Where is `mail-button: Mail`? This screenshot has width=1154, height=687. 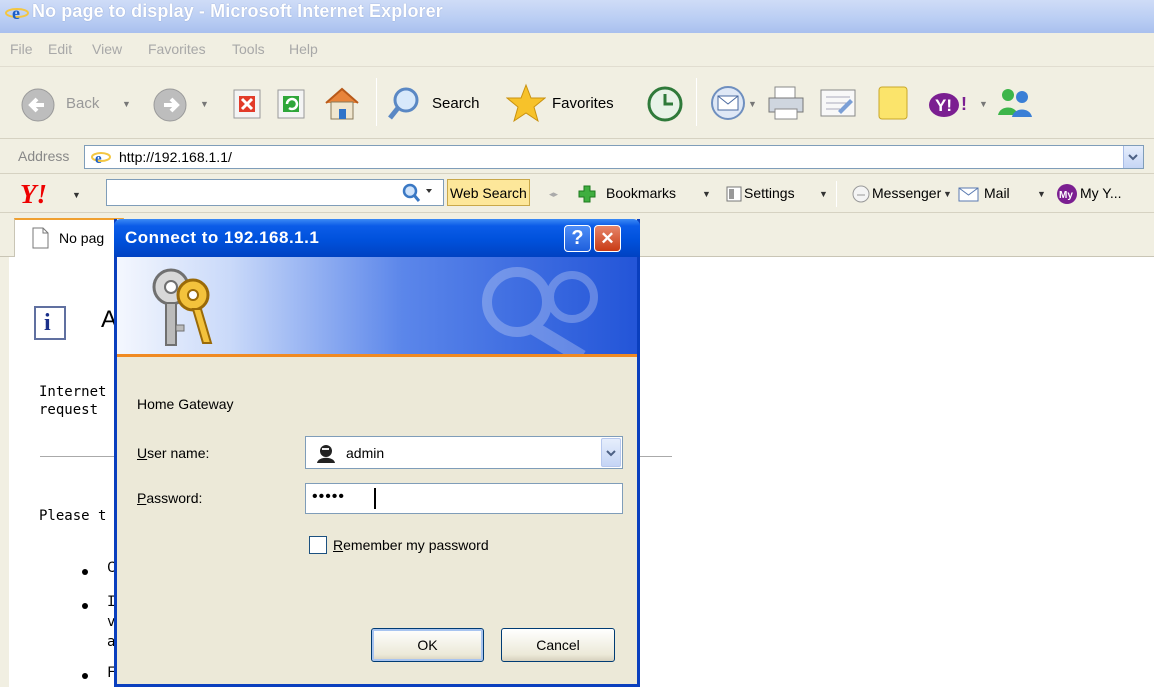
mail-button: Mail is located at coordinates (997, 193).